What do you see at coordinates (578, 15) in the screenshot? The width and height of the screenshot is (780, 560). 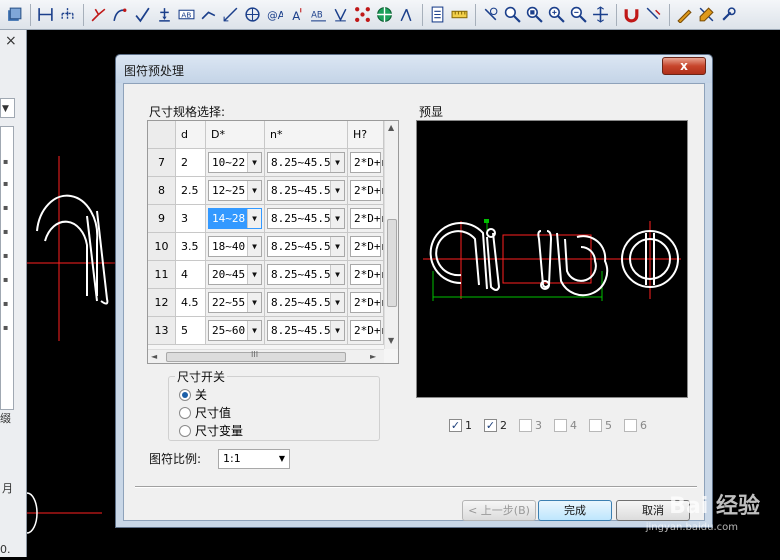 I see `zoom-out-icon` at bounding box center [578, 15].